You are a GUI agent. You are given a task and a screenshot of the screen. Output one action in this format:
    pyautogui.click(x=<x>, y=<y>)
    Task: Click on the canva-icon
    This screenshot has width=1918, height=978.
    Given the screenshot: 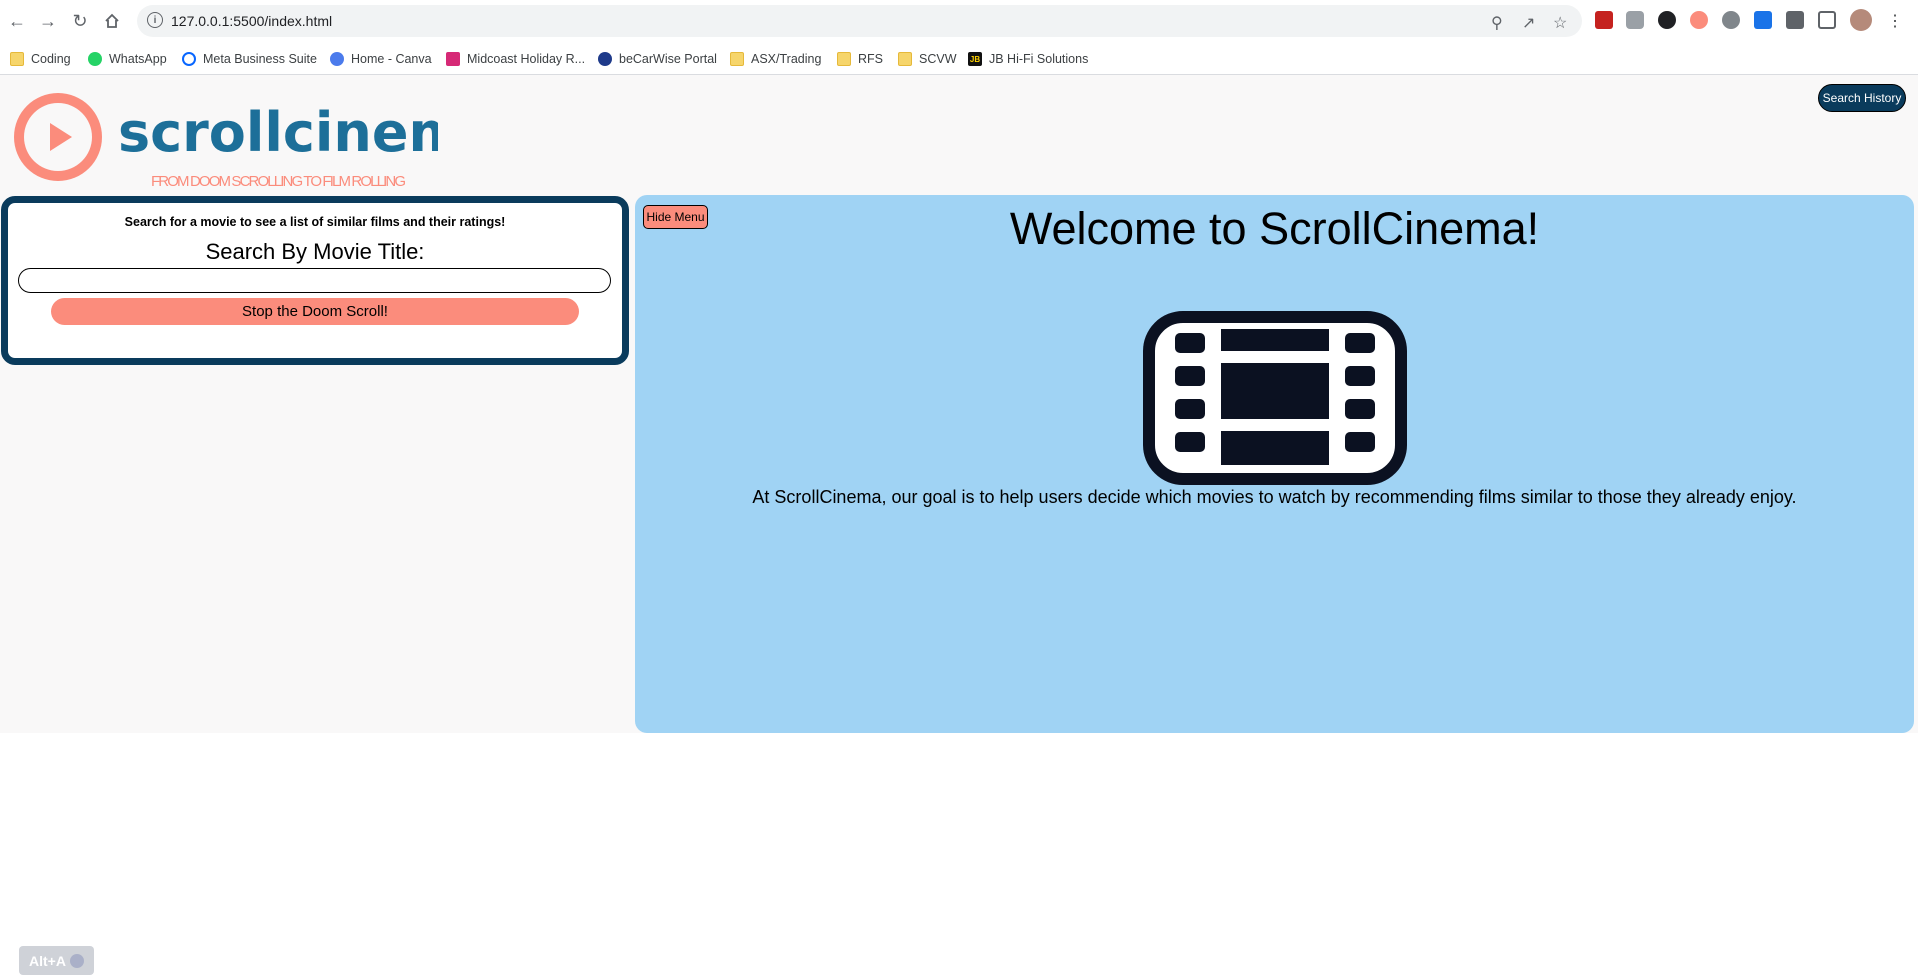 What is the action you would take?
    pyautogui.click(x=337, y=59)
    